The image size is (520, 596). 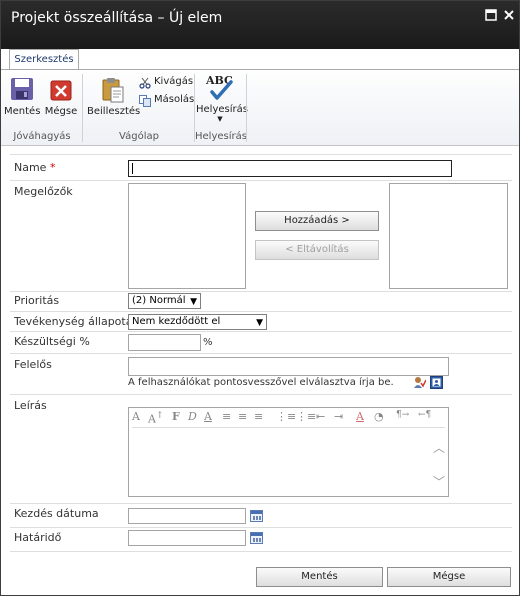 What do you see at coordinates (132, 168) in the screenshot?
I see `text-cursor` at bounding box center [132, 168].